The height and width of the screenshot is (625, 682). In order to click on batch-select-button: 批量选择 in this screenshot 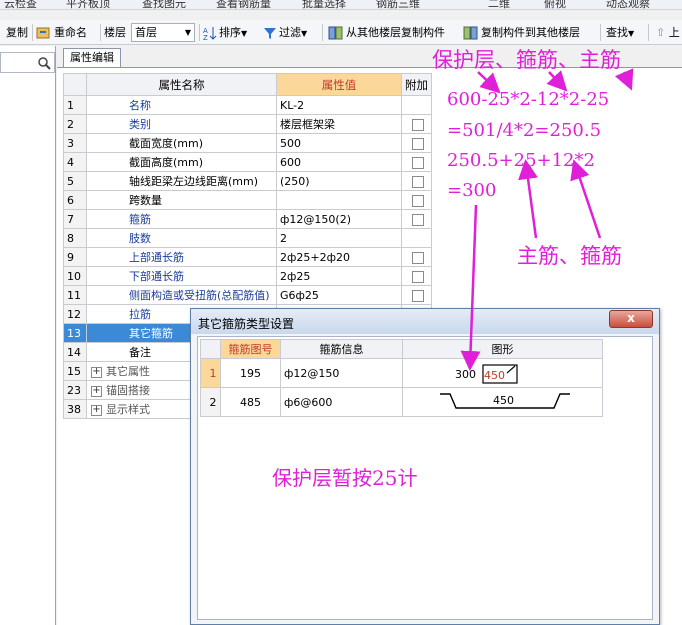, I will do `click(324, 4)`.